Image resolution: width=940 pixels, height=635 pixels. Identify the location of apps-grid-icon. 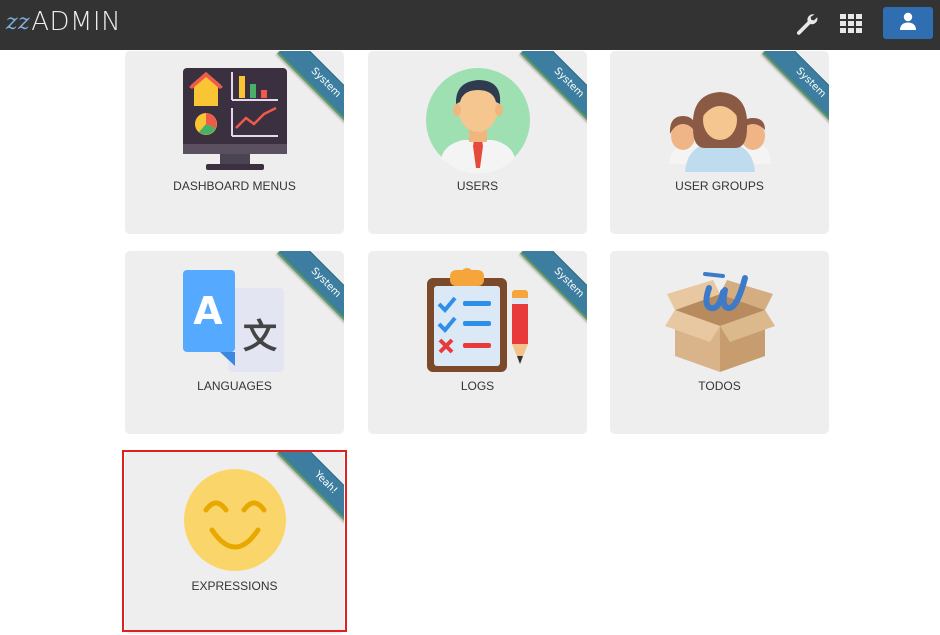
(851, 24).